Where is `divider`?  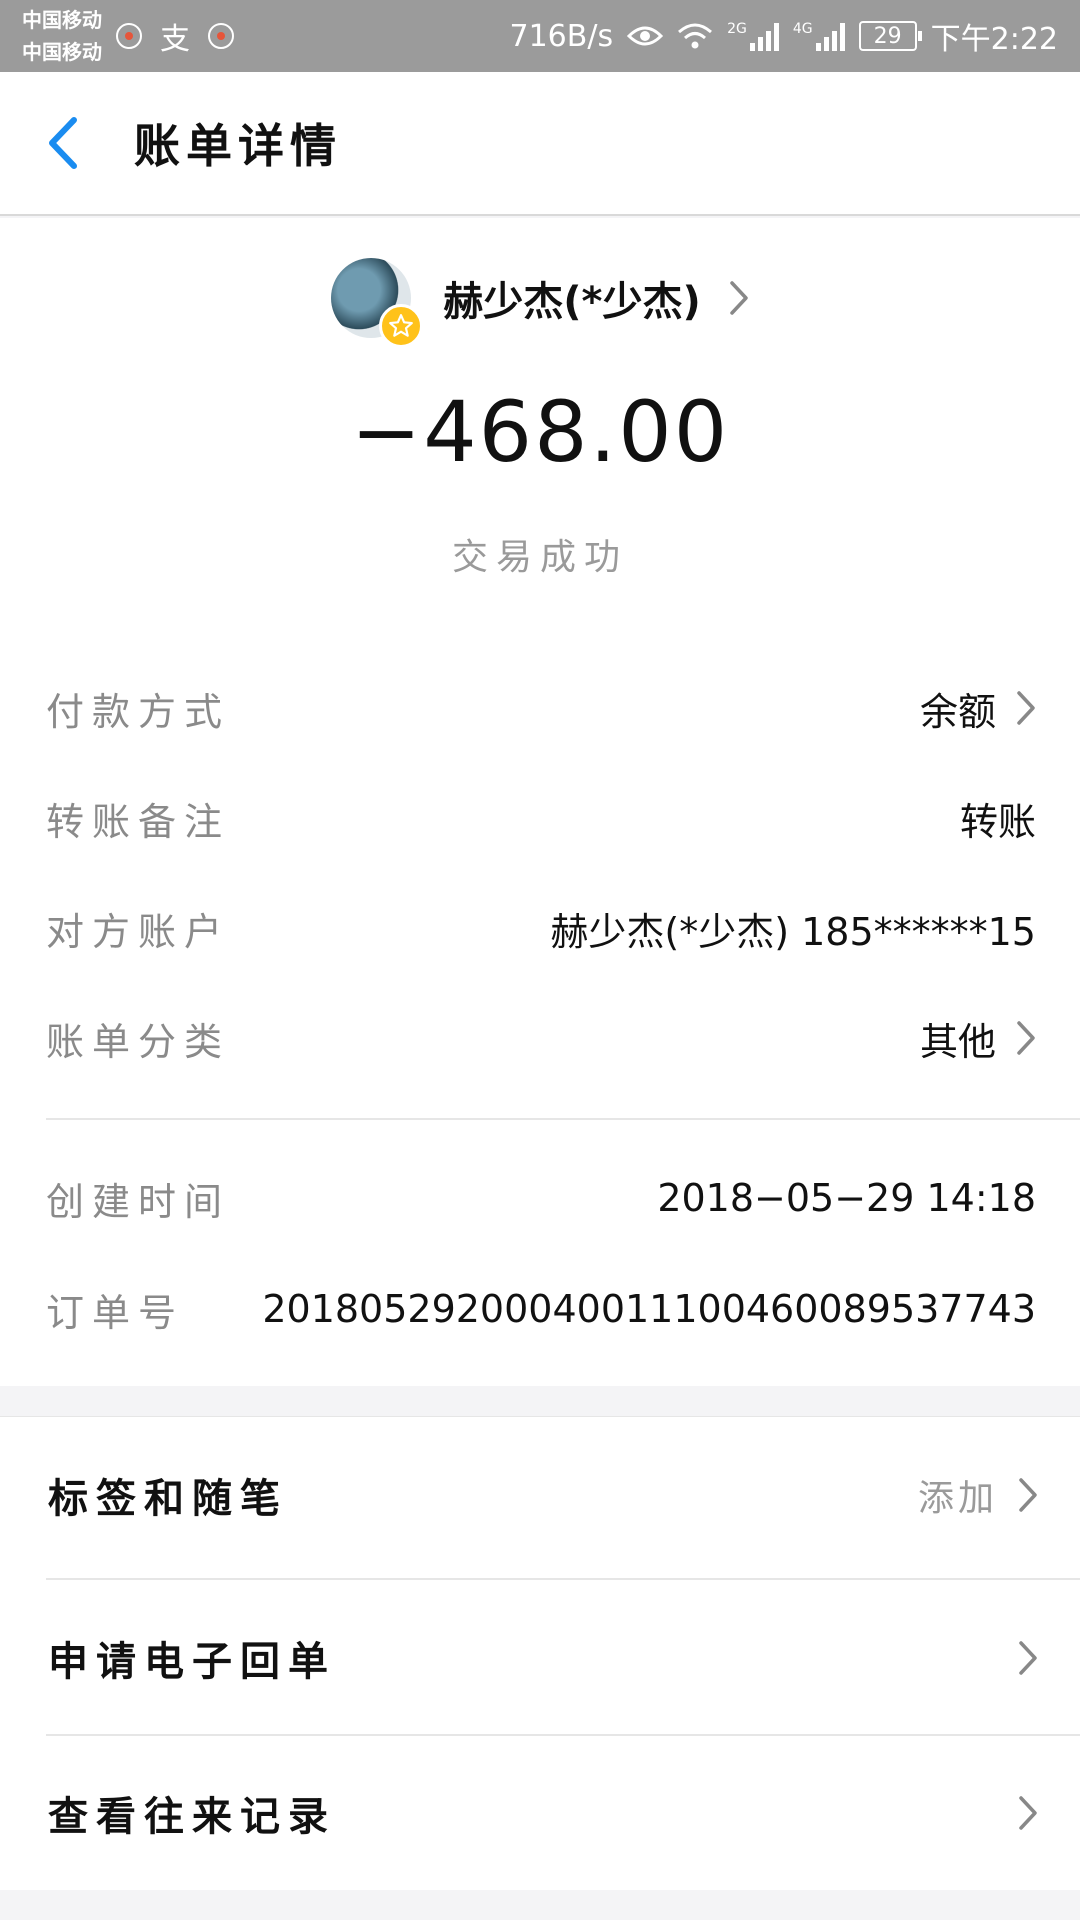 divider is located at coordinates (563, 1119).